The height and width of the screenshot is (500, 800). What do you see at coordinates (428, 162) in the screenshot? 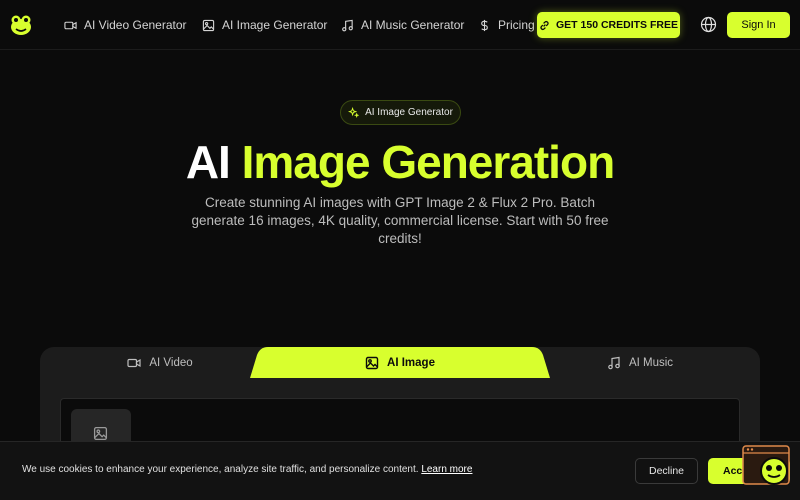
I see `title-accent: Image Generation` at bounding box center [428, 162].